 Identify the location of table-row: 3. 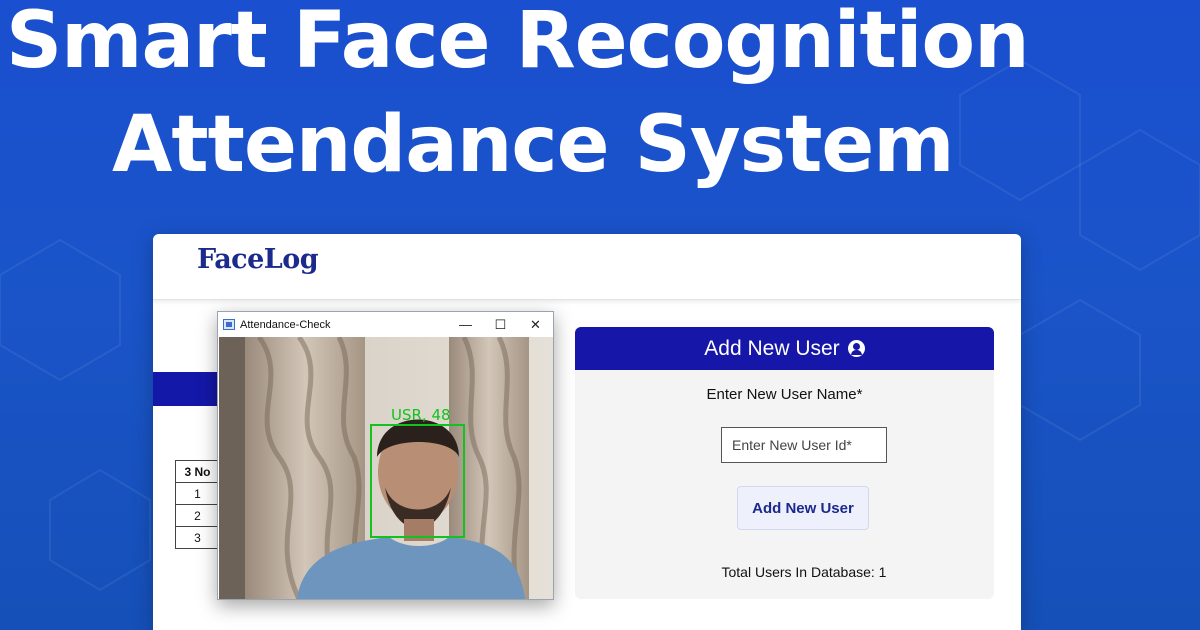
(197, 537).